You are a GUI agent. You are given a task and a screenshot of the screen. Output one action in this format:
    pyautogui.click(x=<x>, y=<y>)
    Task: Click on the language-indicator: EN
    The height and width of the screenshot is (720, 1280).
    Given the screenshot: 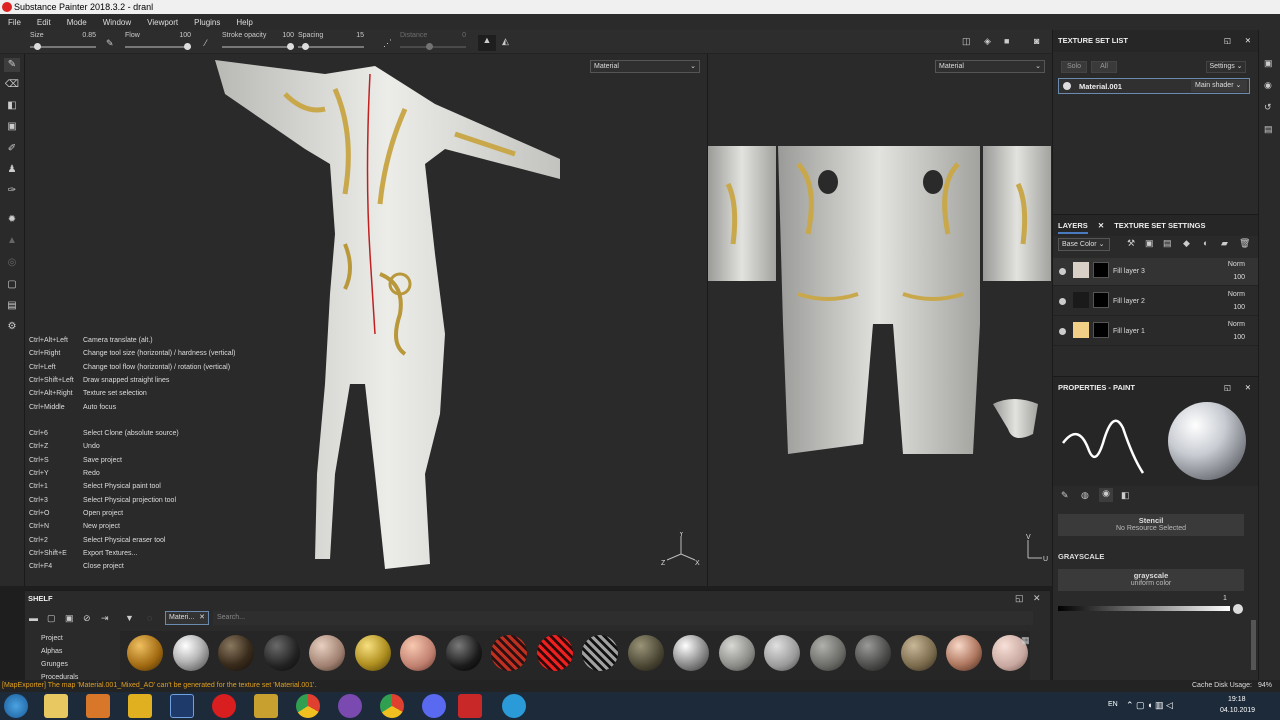 What is the action you would take?
    pyautogui.click(x=1113, y=704)
    